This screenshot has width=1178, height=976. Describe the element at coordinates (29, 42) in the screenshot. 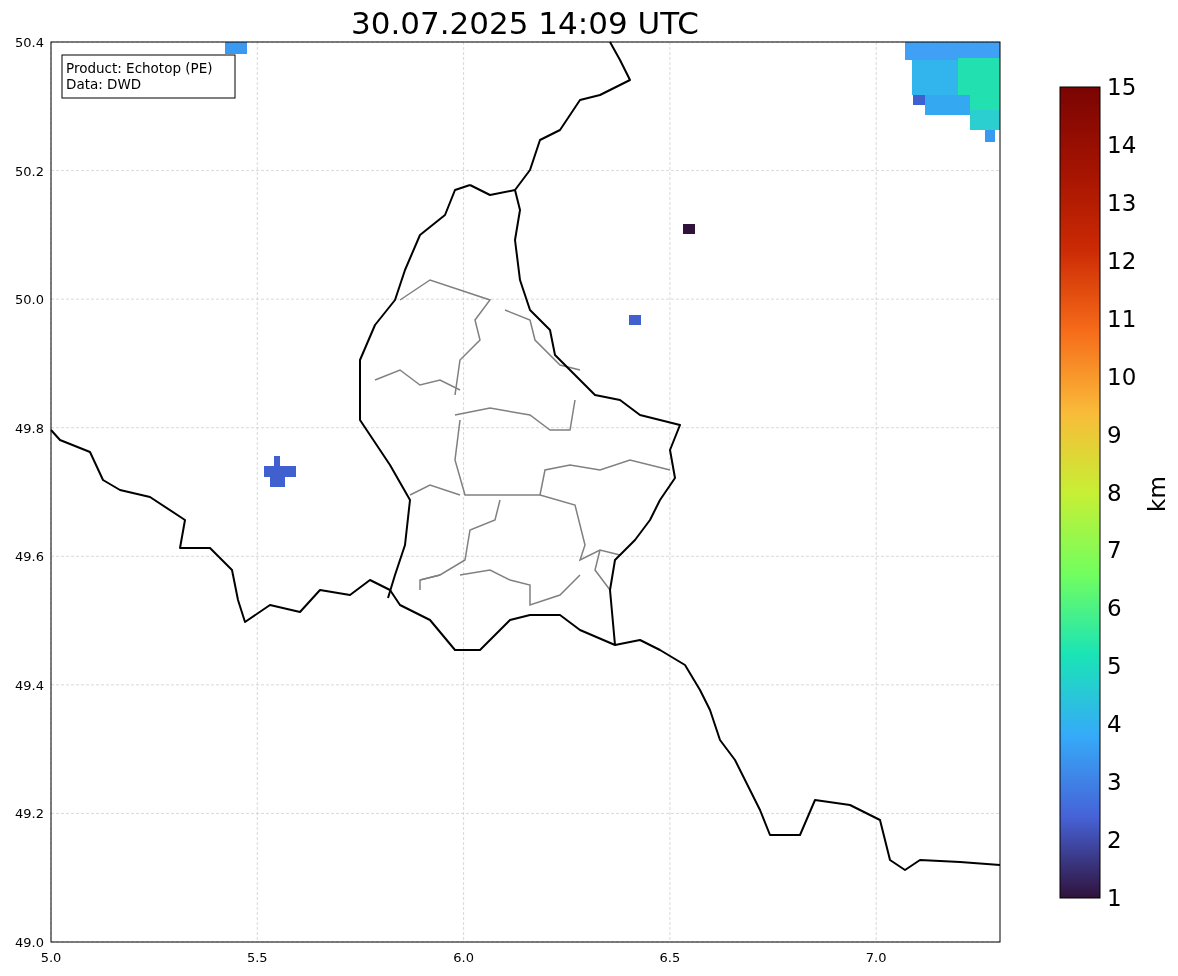

I see `axis-tick-label: 50.4` at that location.